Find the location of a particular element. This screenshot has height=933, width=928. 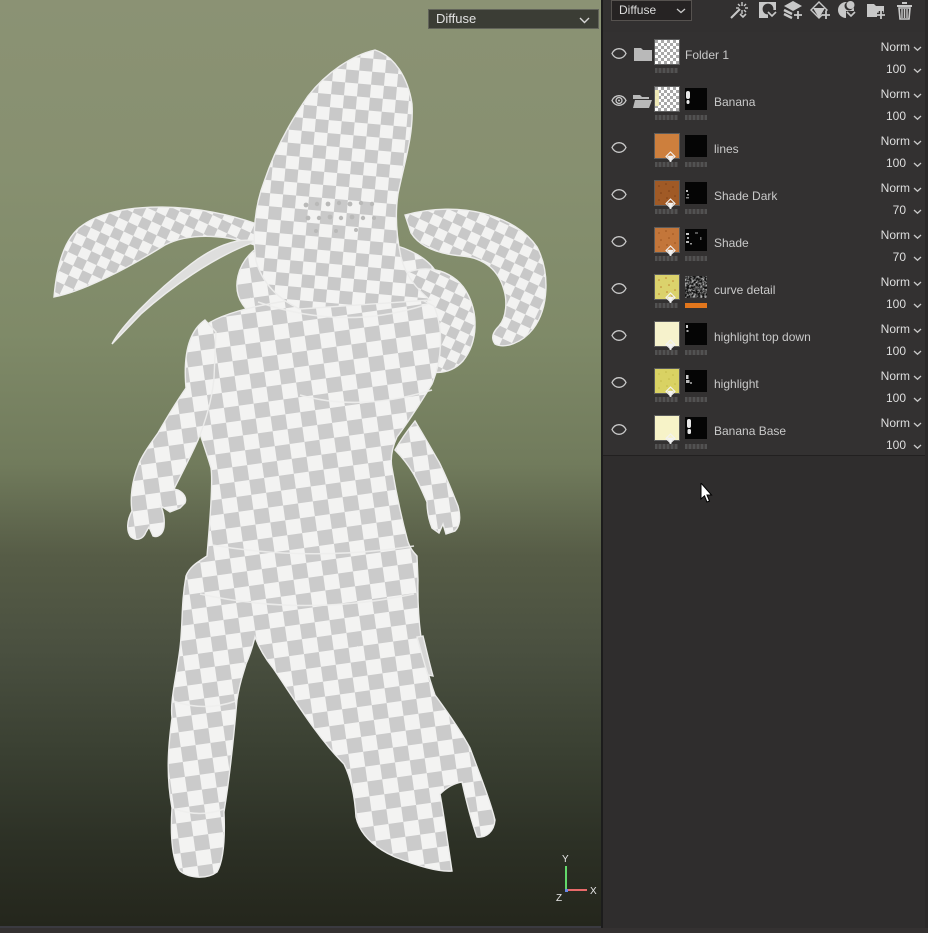

svg-text: Z is located at coordinates (559, 898).